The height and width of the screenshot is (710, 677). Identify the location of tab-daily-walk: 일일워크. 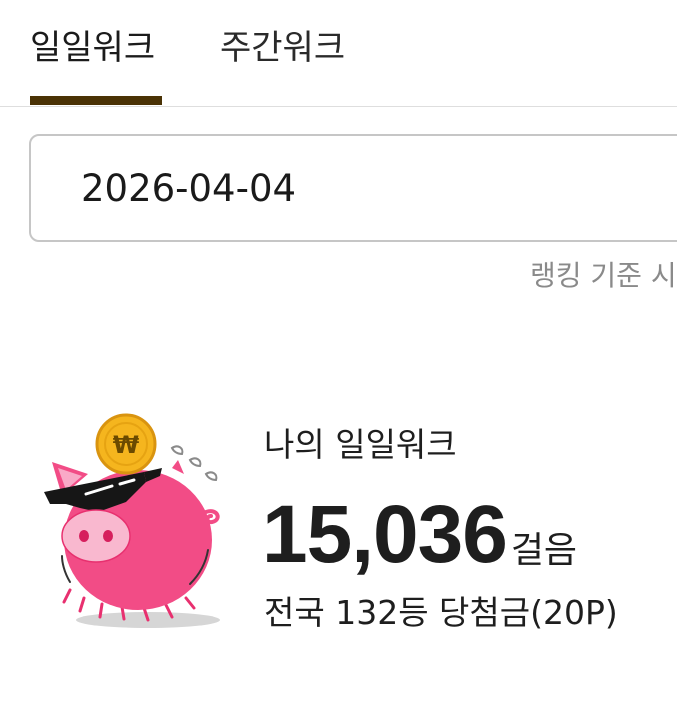
(92, 48).